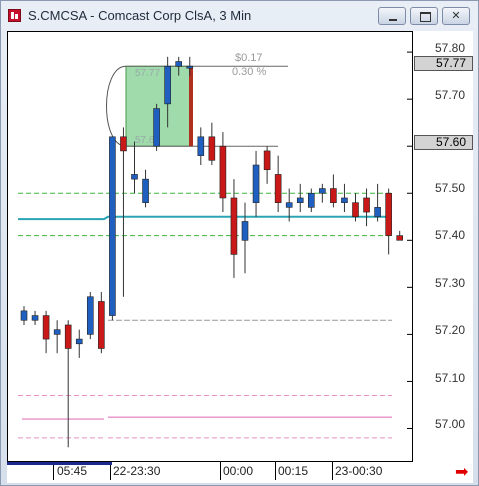  What do you see at coordinates (14, 15) in the screenshot?
I see `app-icon` at bounding box center [14, 15].